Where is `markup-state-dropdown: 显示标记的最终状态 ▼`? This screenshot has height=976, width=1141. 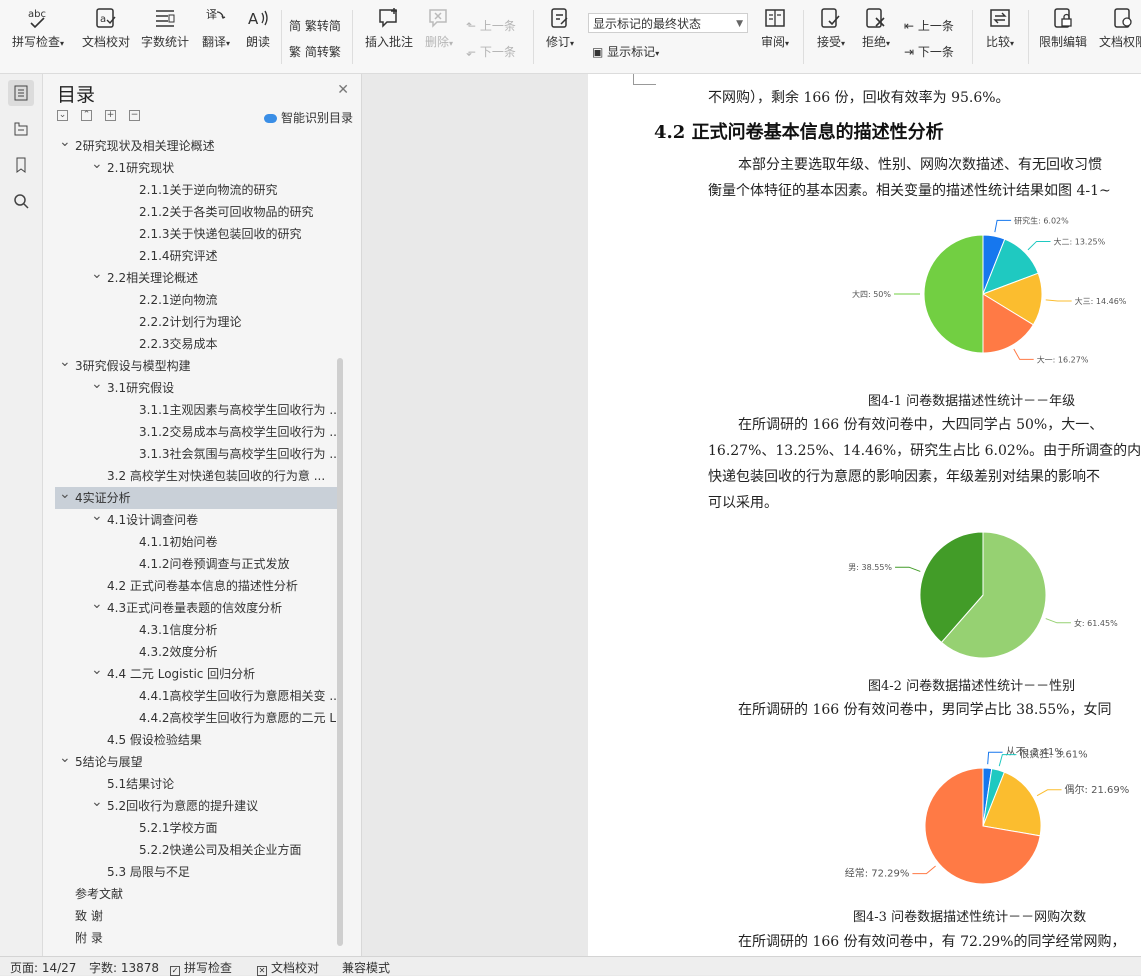 markup-state-dropdown: 显示标记的最终状态 ▼ is located at coordinates (668, 23).